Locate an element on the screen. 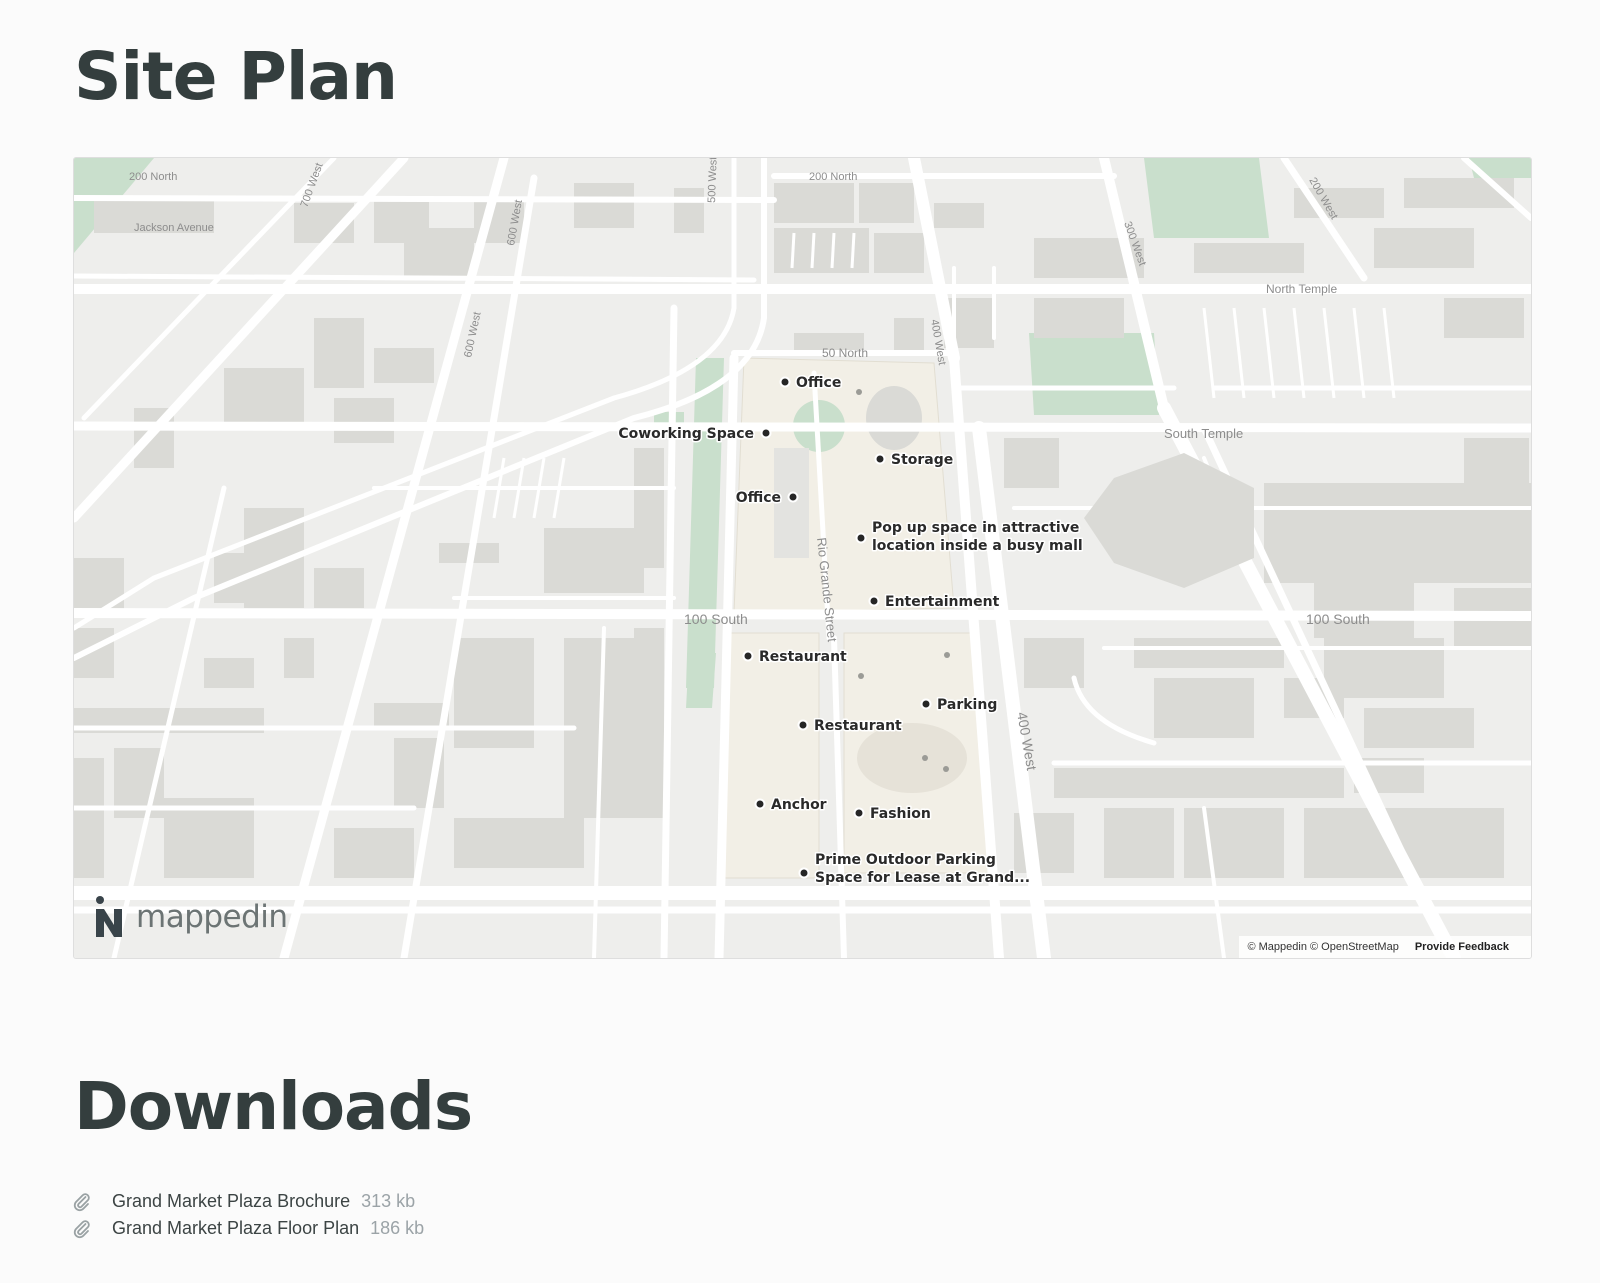  download-link: Grand Market Plaza Brochure is located at coordinates (231, 1201).